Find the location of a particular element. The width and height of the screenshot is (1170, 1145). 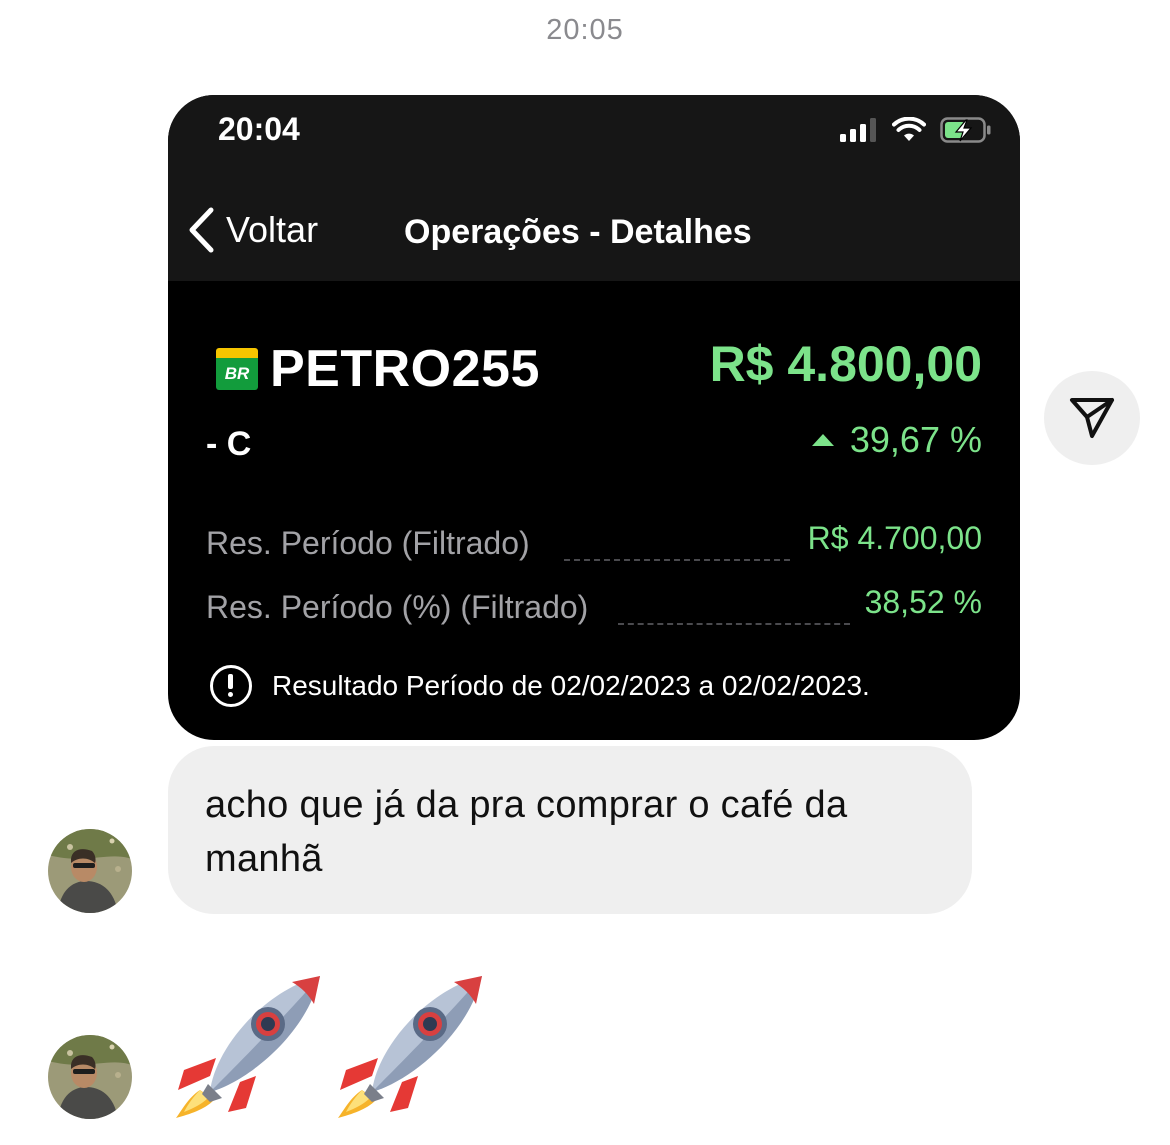

exclamation-circle-icon is located at coordinates (231, 686).